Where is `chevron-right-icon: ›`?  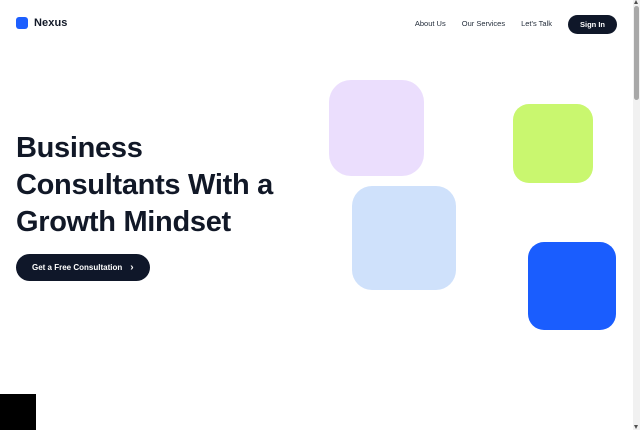 chevron-right-icon: › is located at coordinates (132, 267).